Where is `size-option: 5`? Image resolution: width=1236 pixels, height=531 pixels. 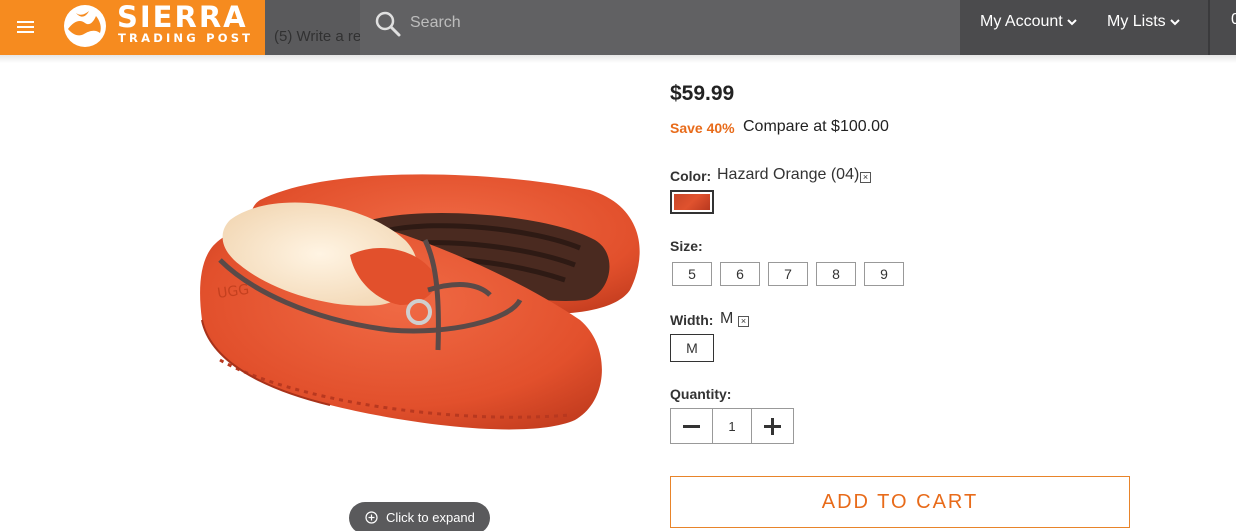
size-option: 5 is located at coordinates (692, 274).